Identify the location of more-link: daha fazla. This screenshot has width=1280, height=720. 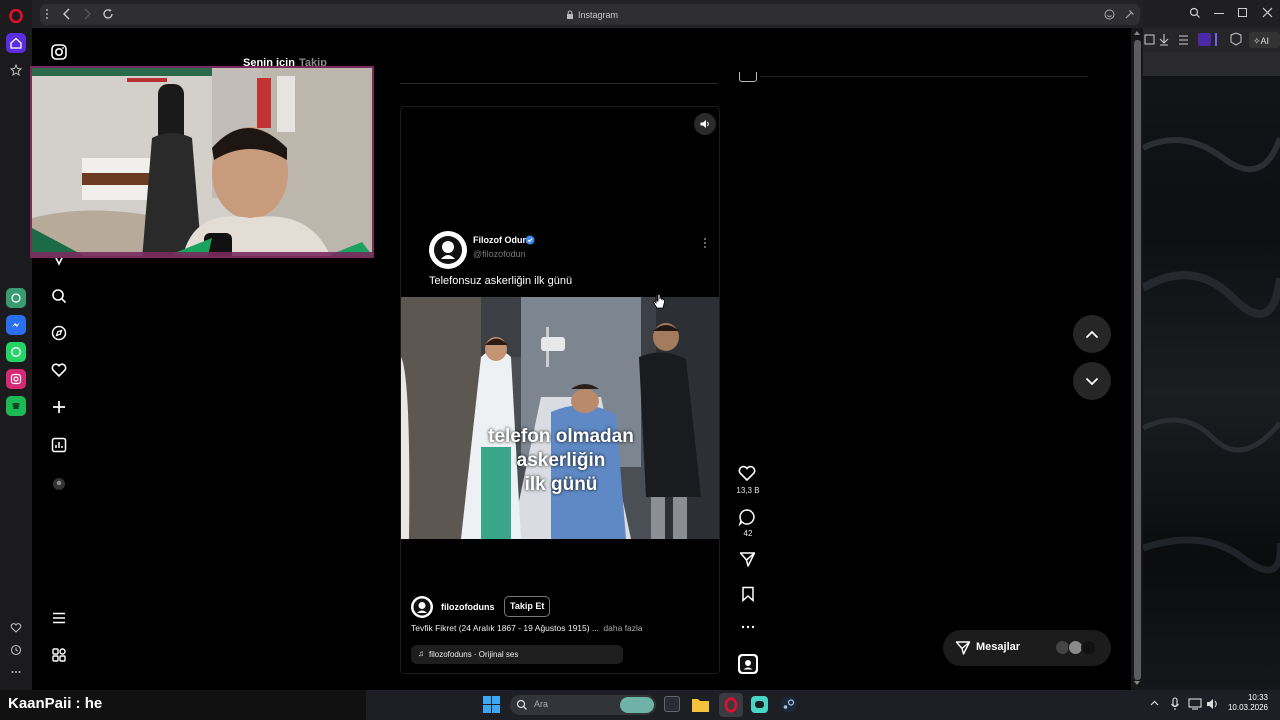
(622, 628).